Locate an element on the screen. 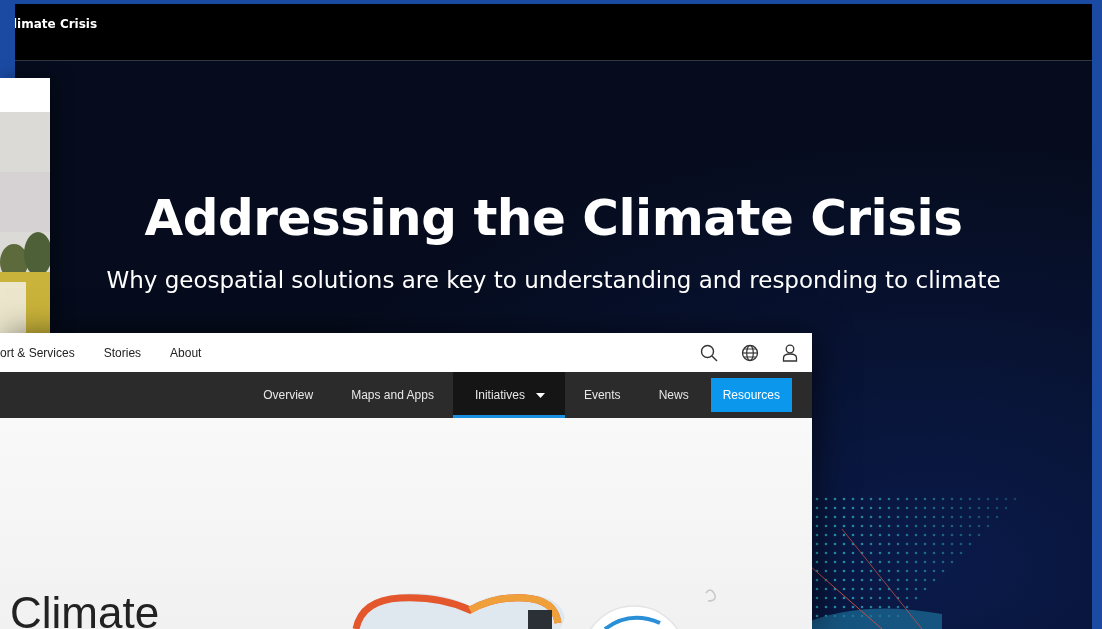 This screenshot has width=1102, height=629. nav-link: ort & Services is located at coordinates (37, 352).